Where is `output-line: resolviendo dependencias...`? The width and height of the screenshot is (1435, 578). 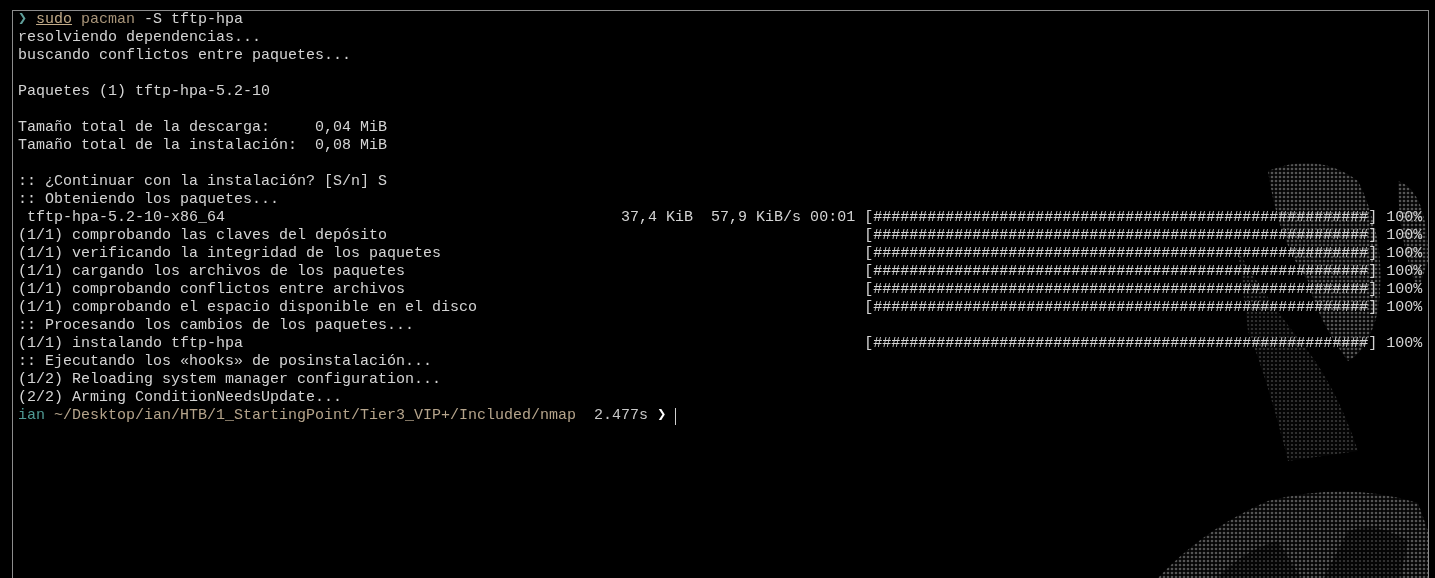
output-line: resolviendo dependencias... is located at coordinates (140, 38).